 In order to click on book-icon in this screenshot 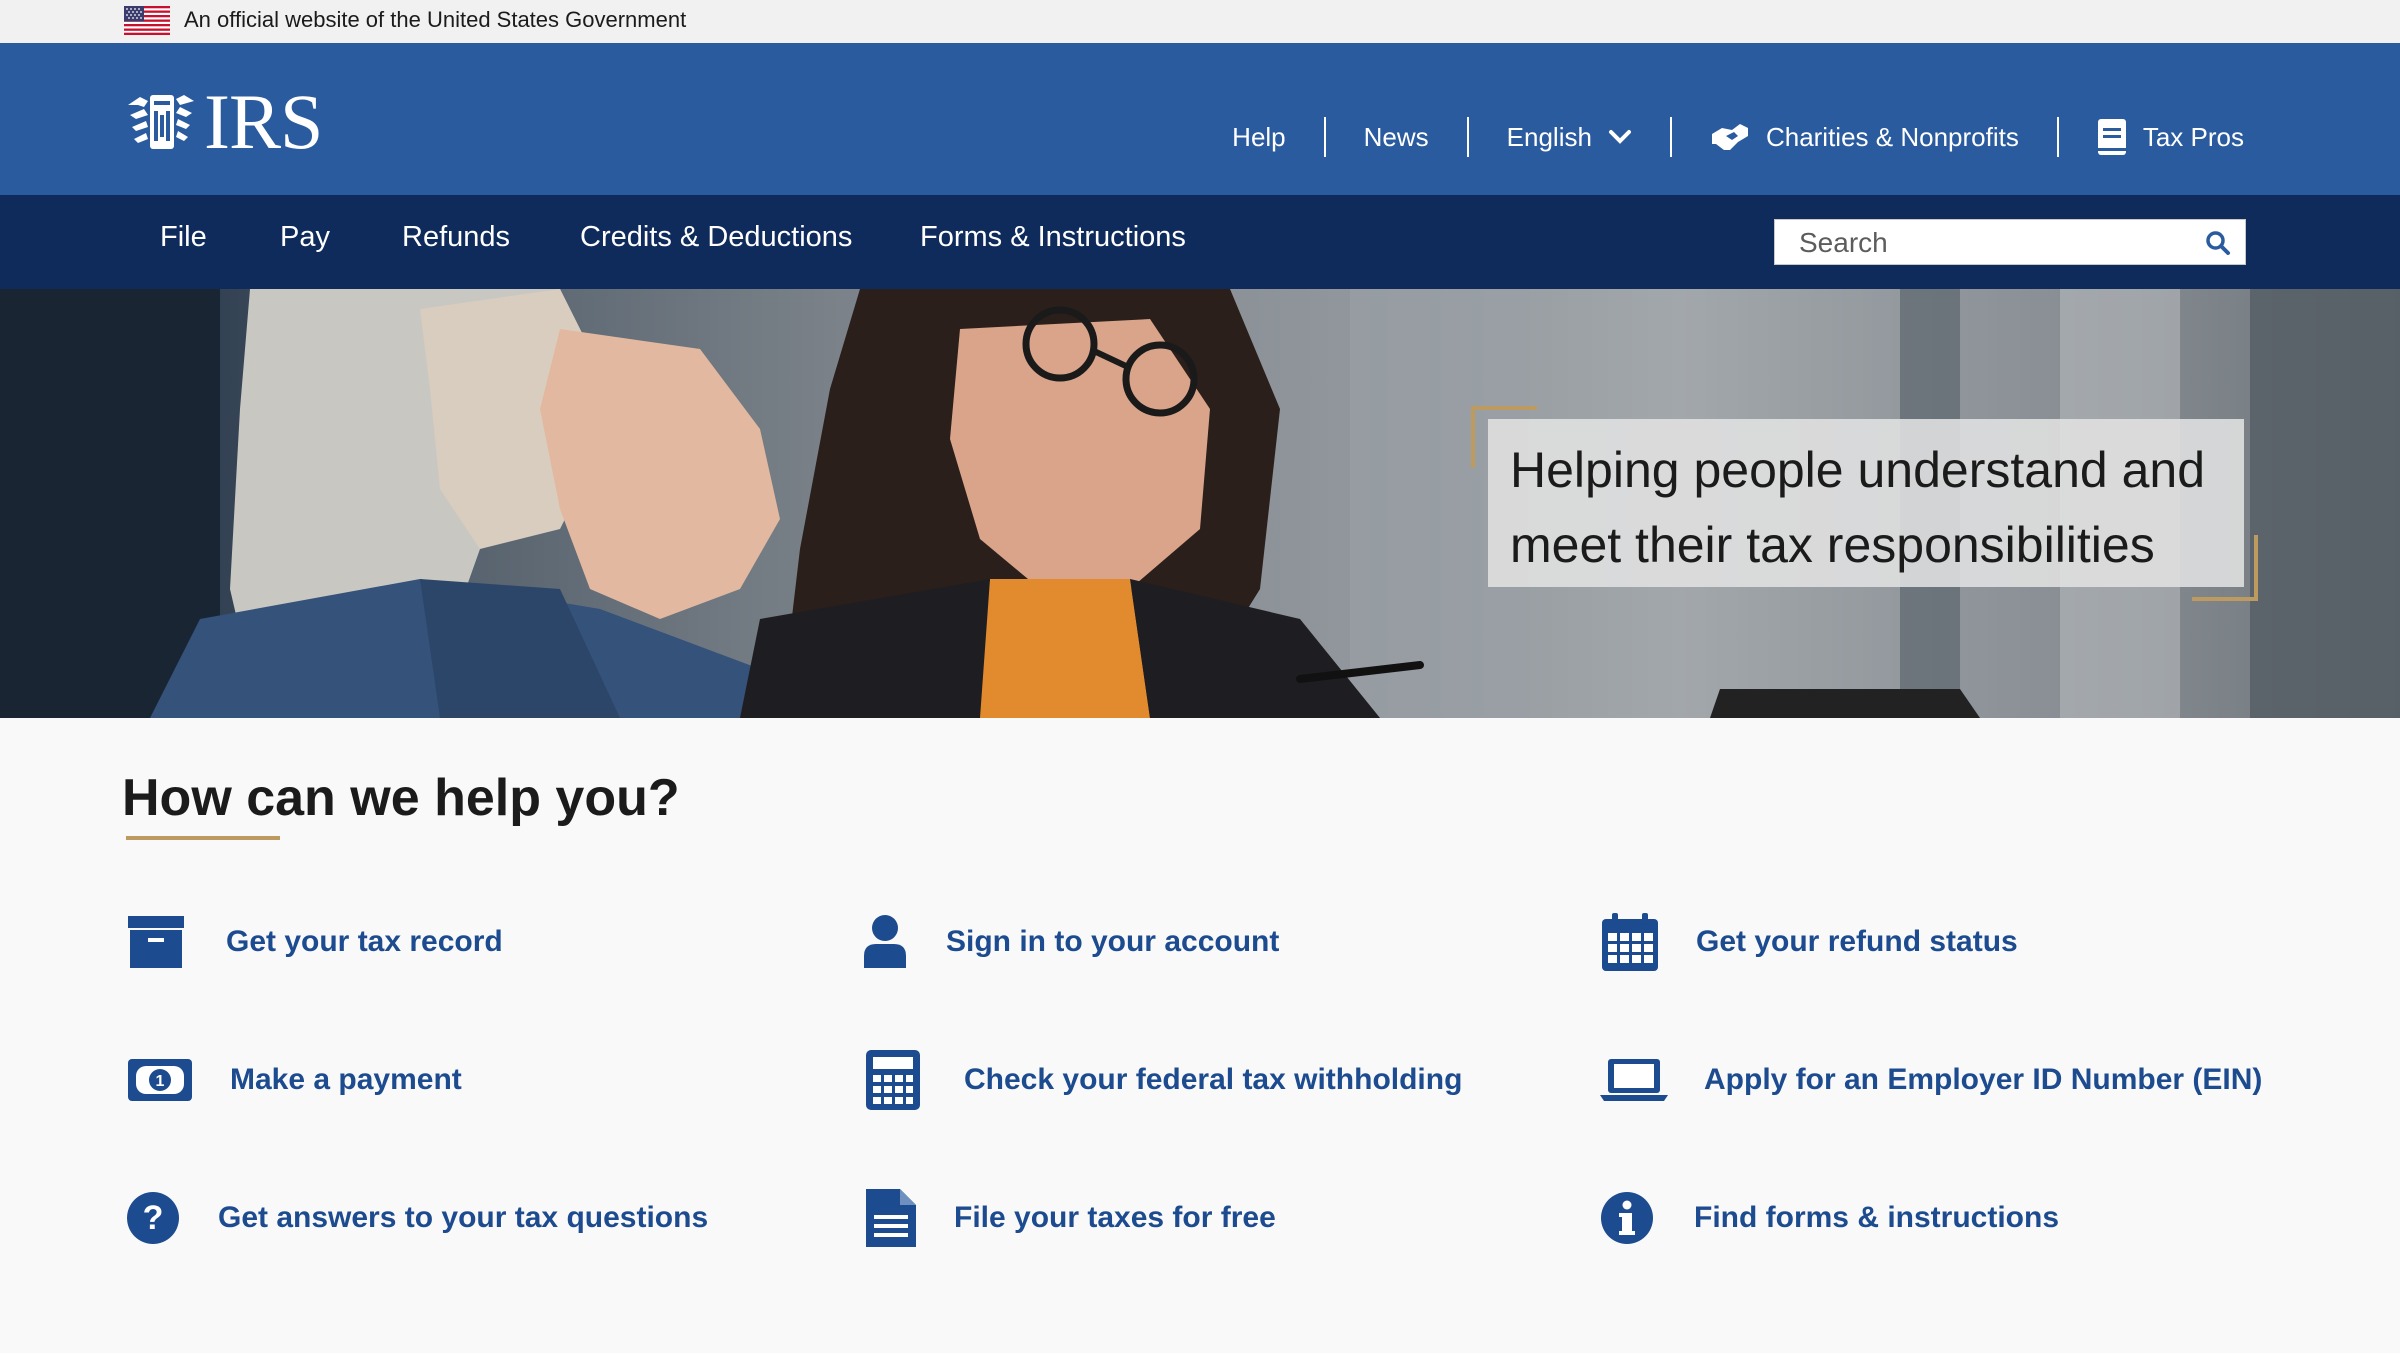, I will do `click(2111, 137)`.